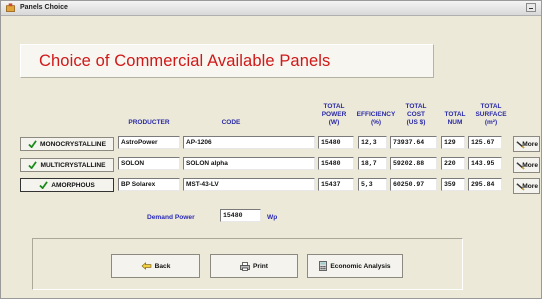 This screenshot has width=542, height=299. I want to click on efficiency-field-multi: 18,7, so click(372, 163).